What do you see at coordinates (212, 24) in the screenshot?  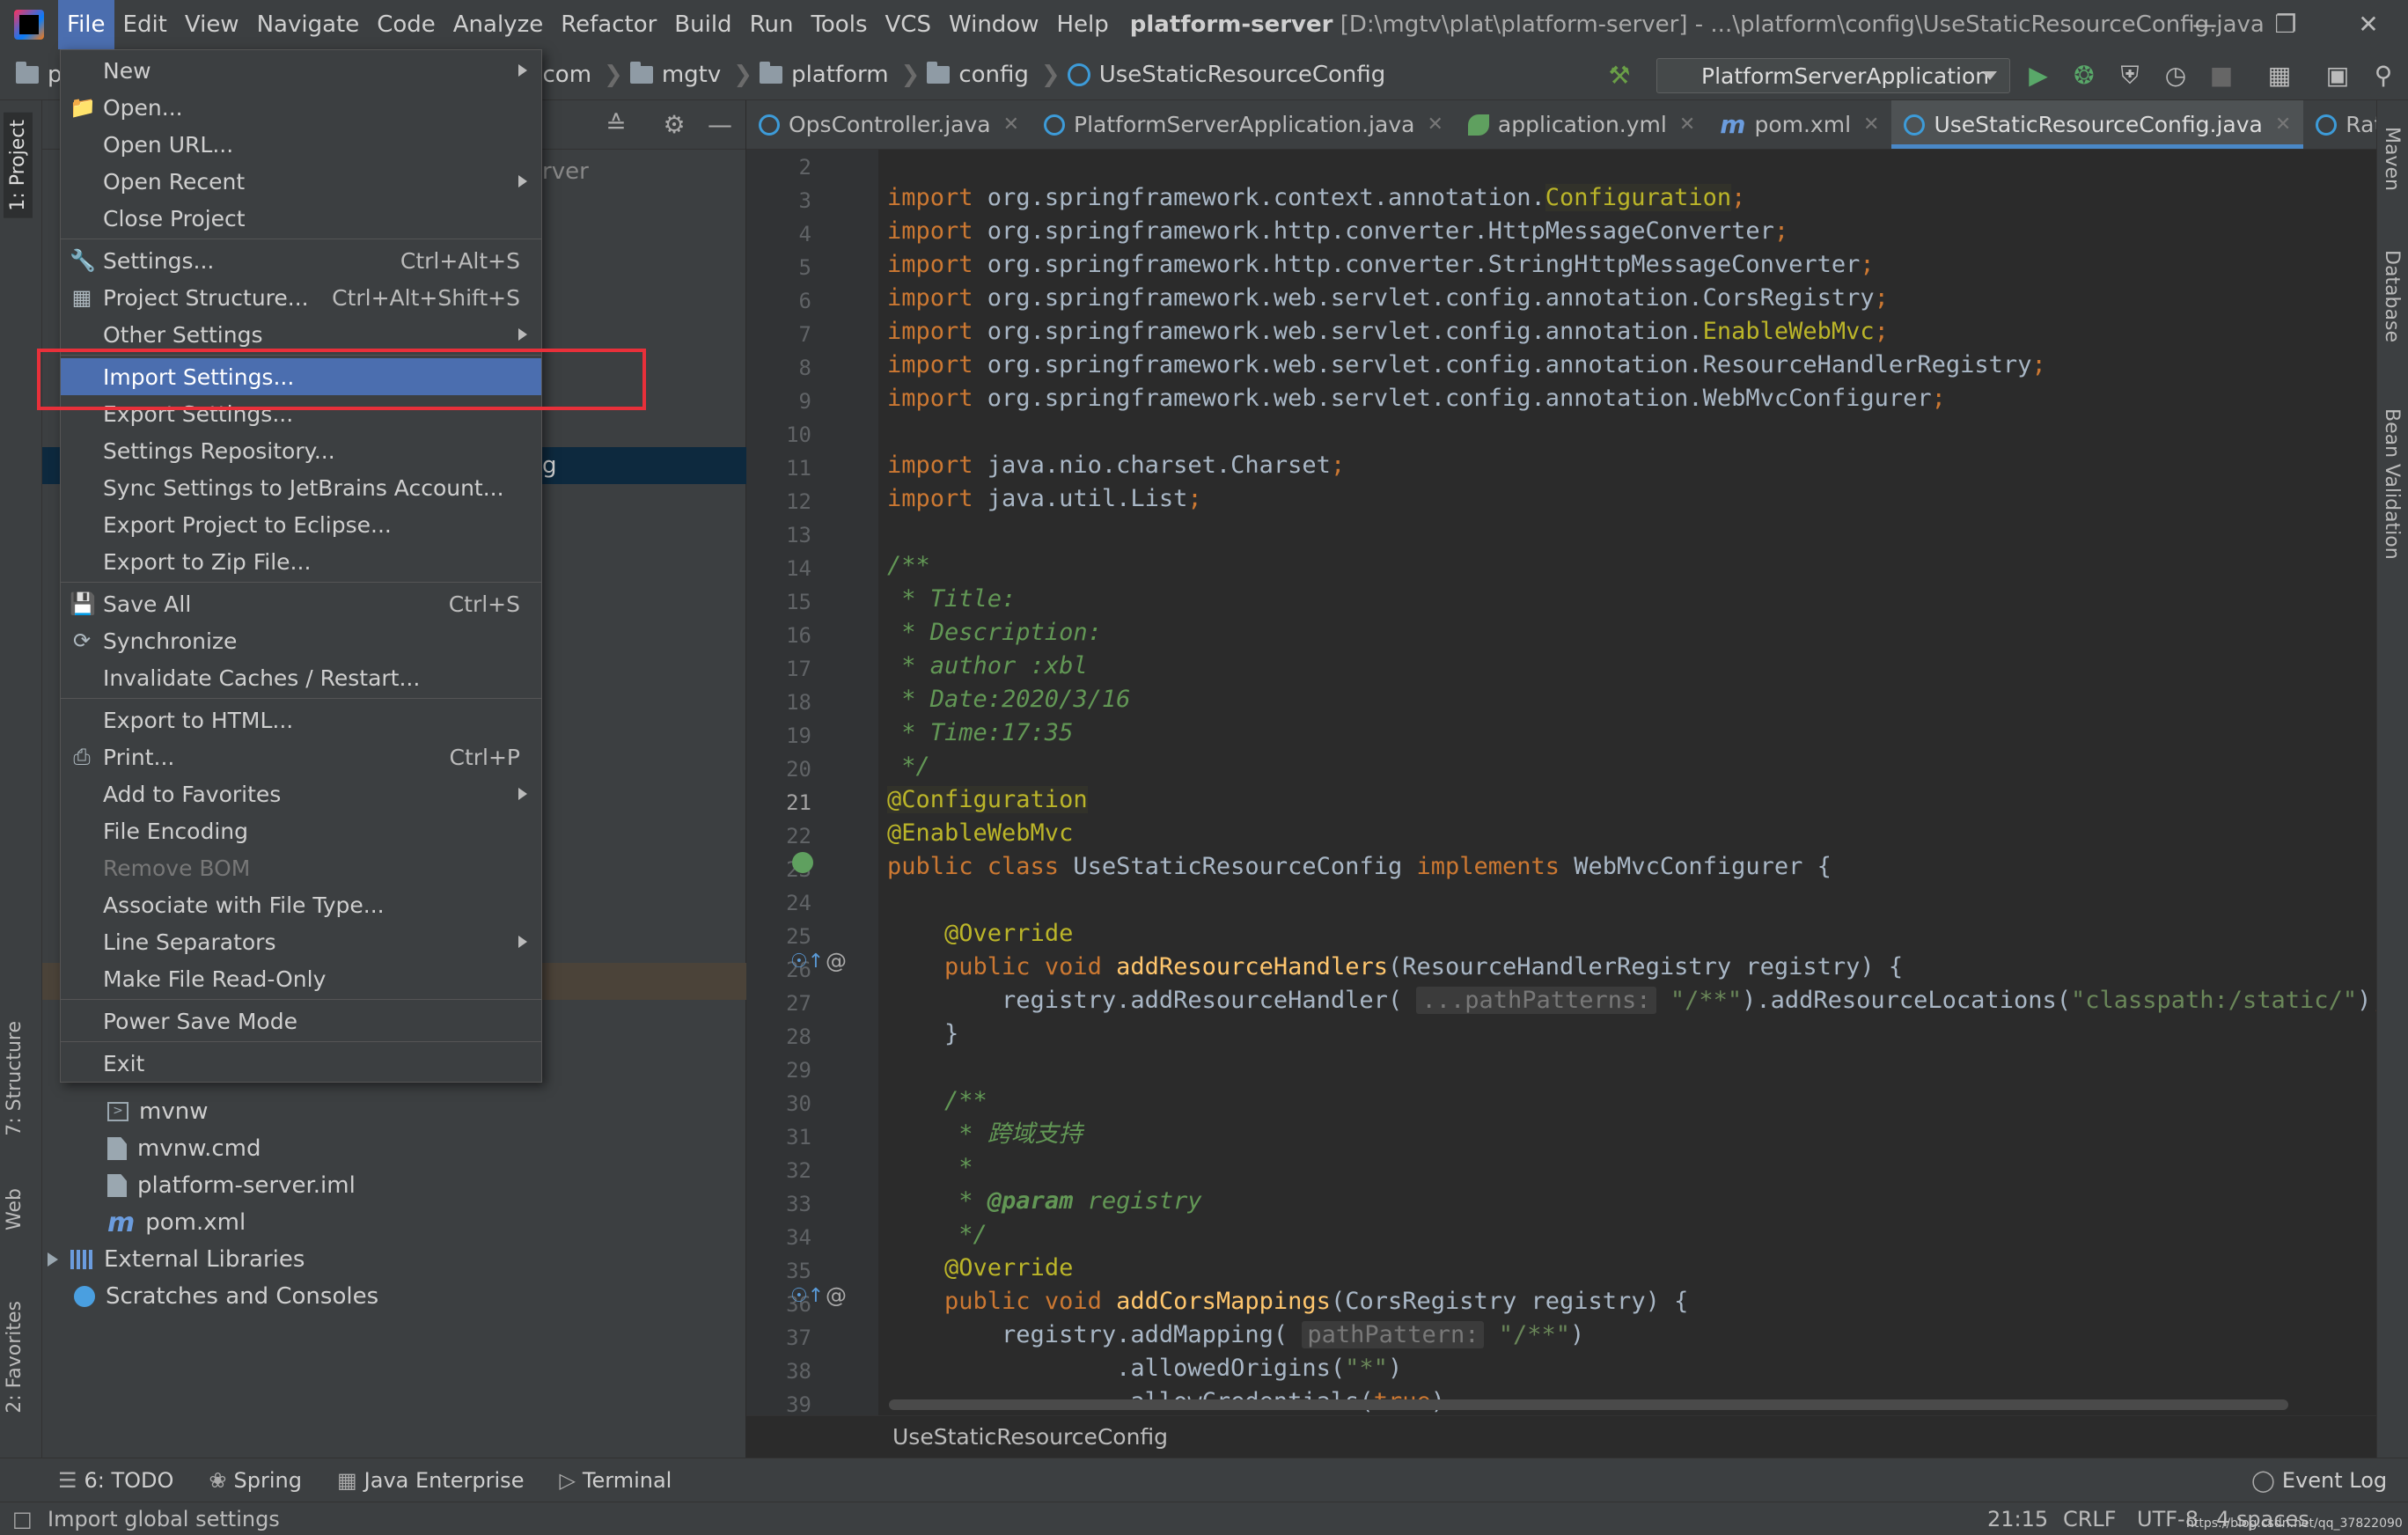 I see `menu-view: View` at bounding box center [212, 24].